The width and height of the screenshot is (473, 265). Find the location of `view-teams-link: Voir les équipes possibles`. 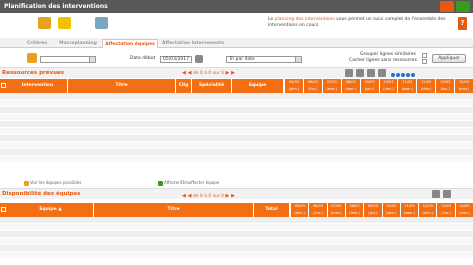

view-teams-link: Voir les équipes possibles is located at coordinates (52, 183).